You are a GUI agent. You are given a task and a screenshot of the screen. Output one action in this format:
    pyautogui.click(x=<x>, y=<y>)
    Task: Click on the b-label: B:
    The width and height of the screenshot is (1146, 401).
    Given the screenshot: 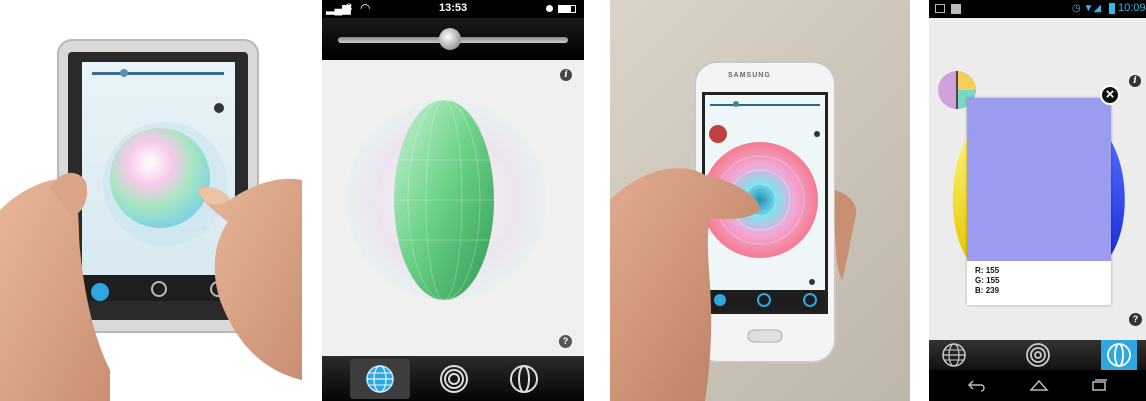 What is the action you would take?
    pyautogui.click(x=979, y=290)
    